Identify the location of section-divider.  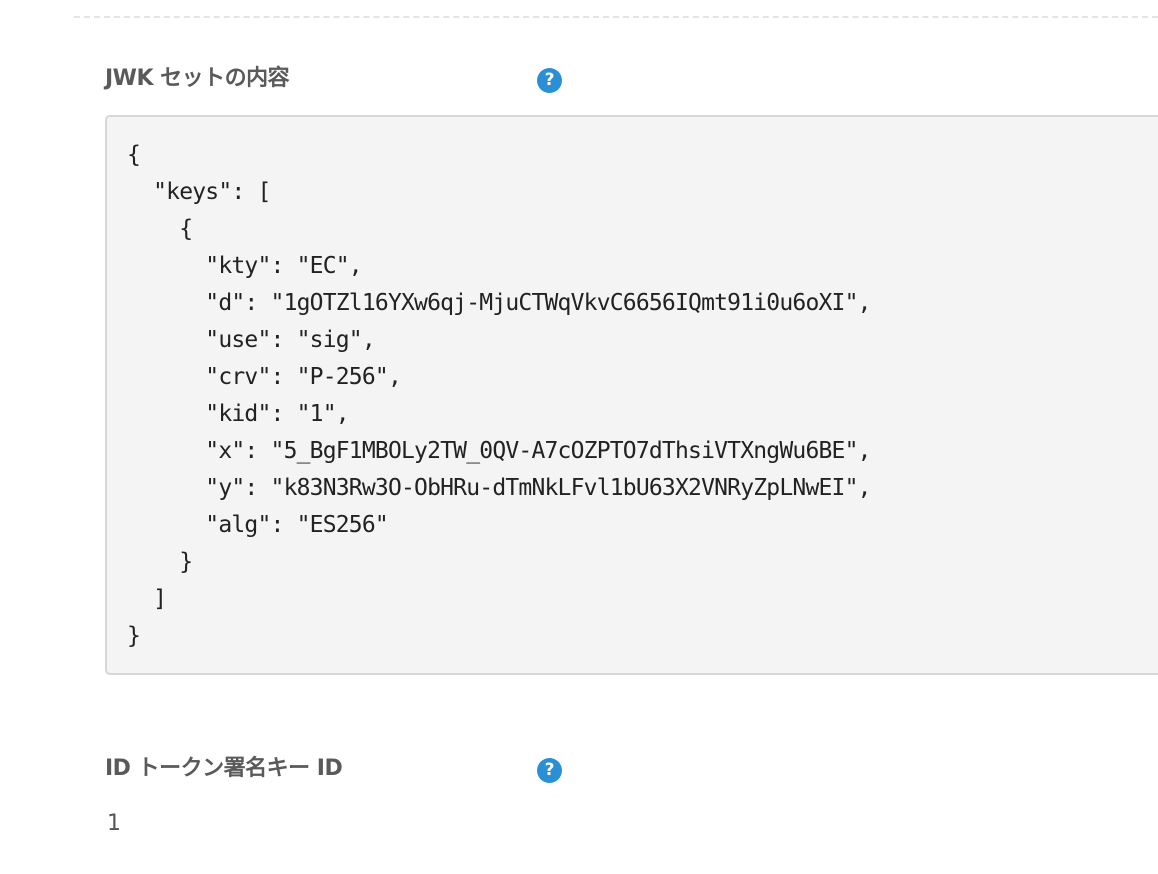
(616, 17).